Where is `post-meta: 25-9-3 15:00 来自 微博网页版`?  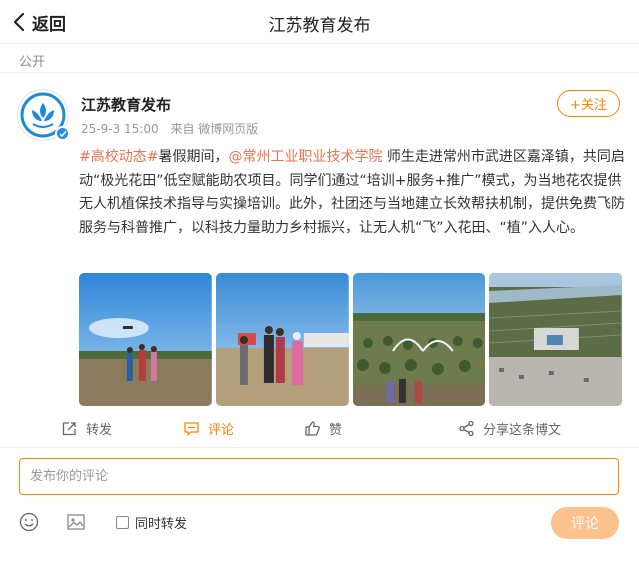
post-meta: 25-9-3 15:00 来自 微博网页版 is located at coordinates (173, 128).